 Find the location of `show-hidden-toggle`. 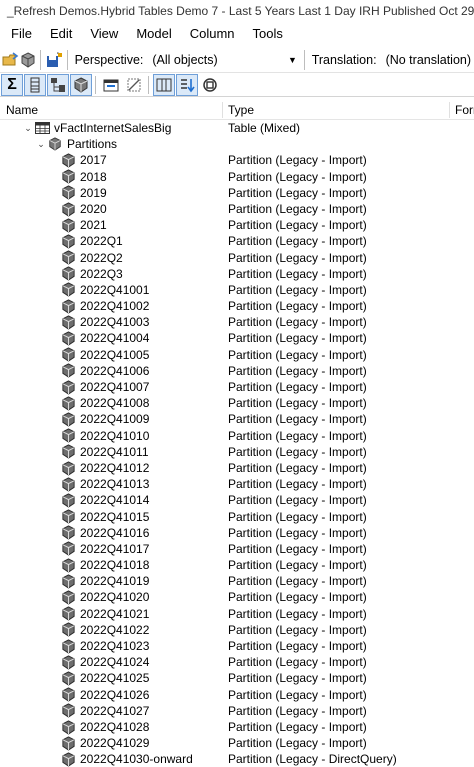

show-hidden-toggle is located at coordinates (111, 85).